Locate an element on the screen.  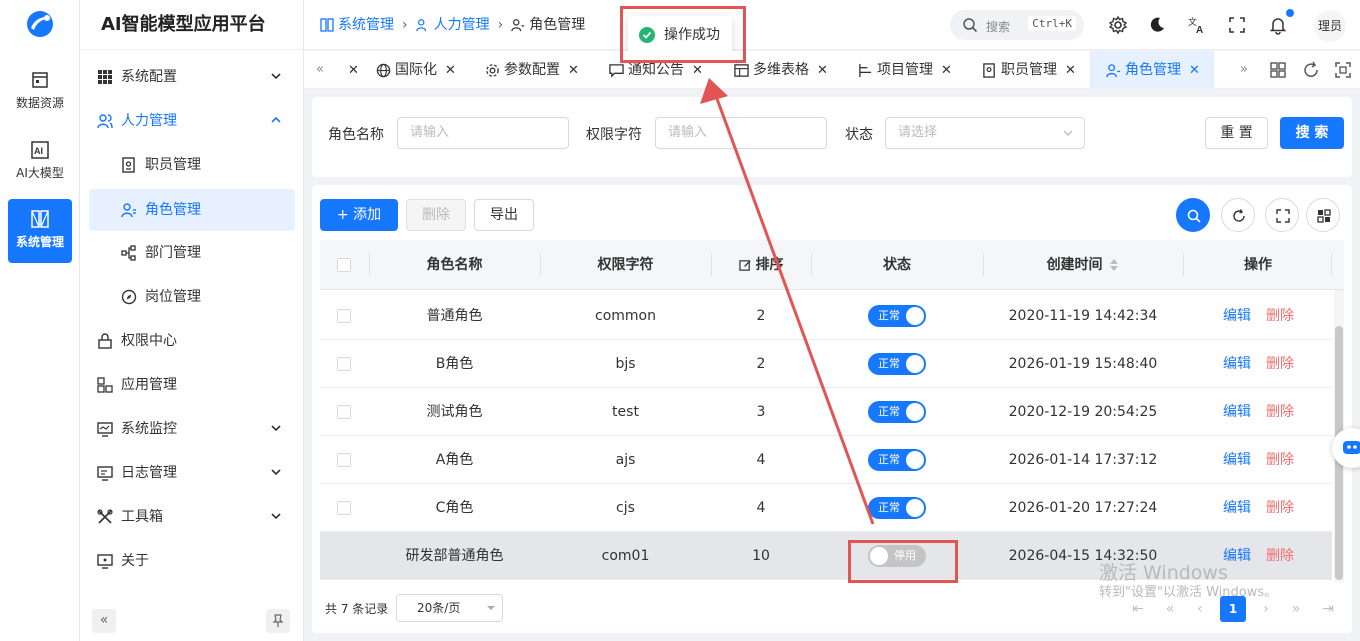
translate-icon: 文A is located at coordinates (1197, 25).